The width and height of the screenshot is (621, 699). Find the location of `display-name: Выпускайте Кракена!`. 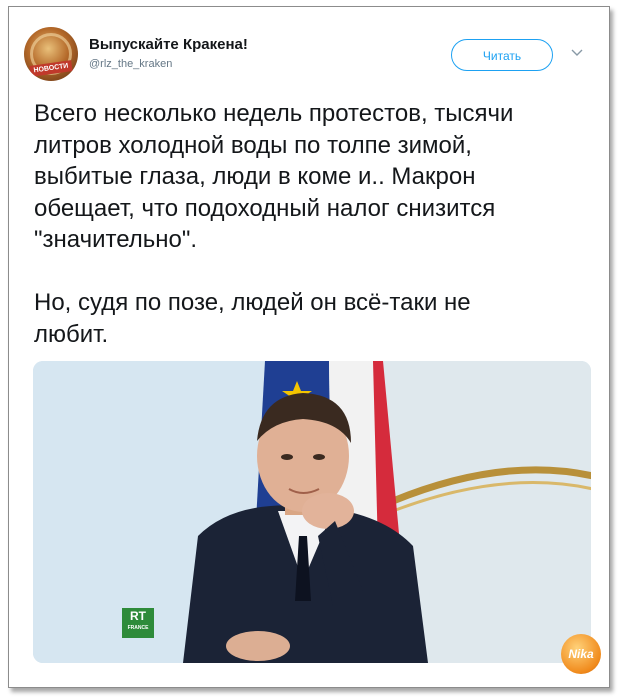

display-name: Выпускайте Кракена! is located at coordinates (168, 44).